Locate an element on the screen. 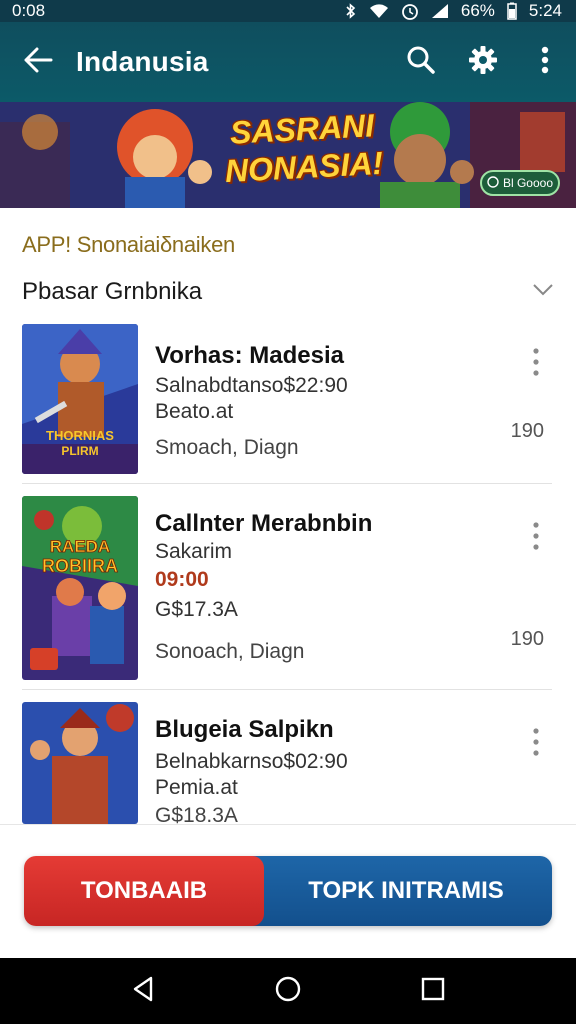 This screenshot has width=576, height=1024. overflow-menu-button is located at coordinates (545, 62).